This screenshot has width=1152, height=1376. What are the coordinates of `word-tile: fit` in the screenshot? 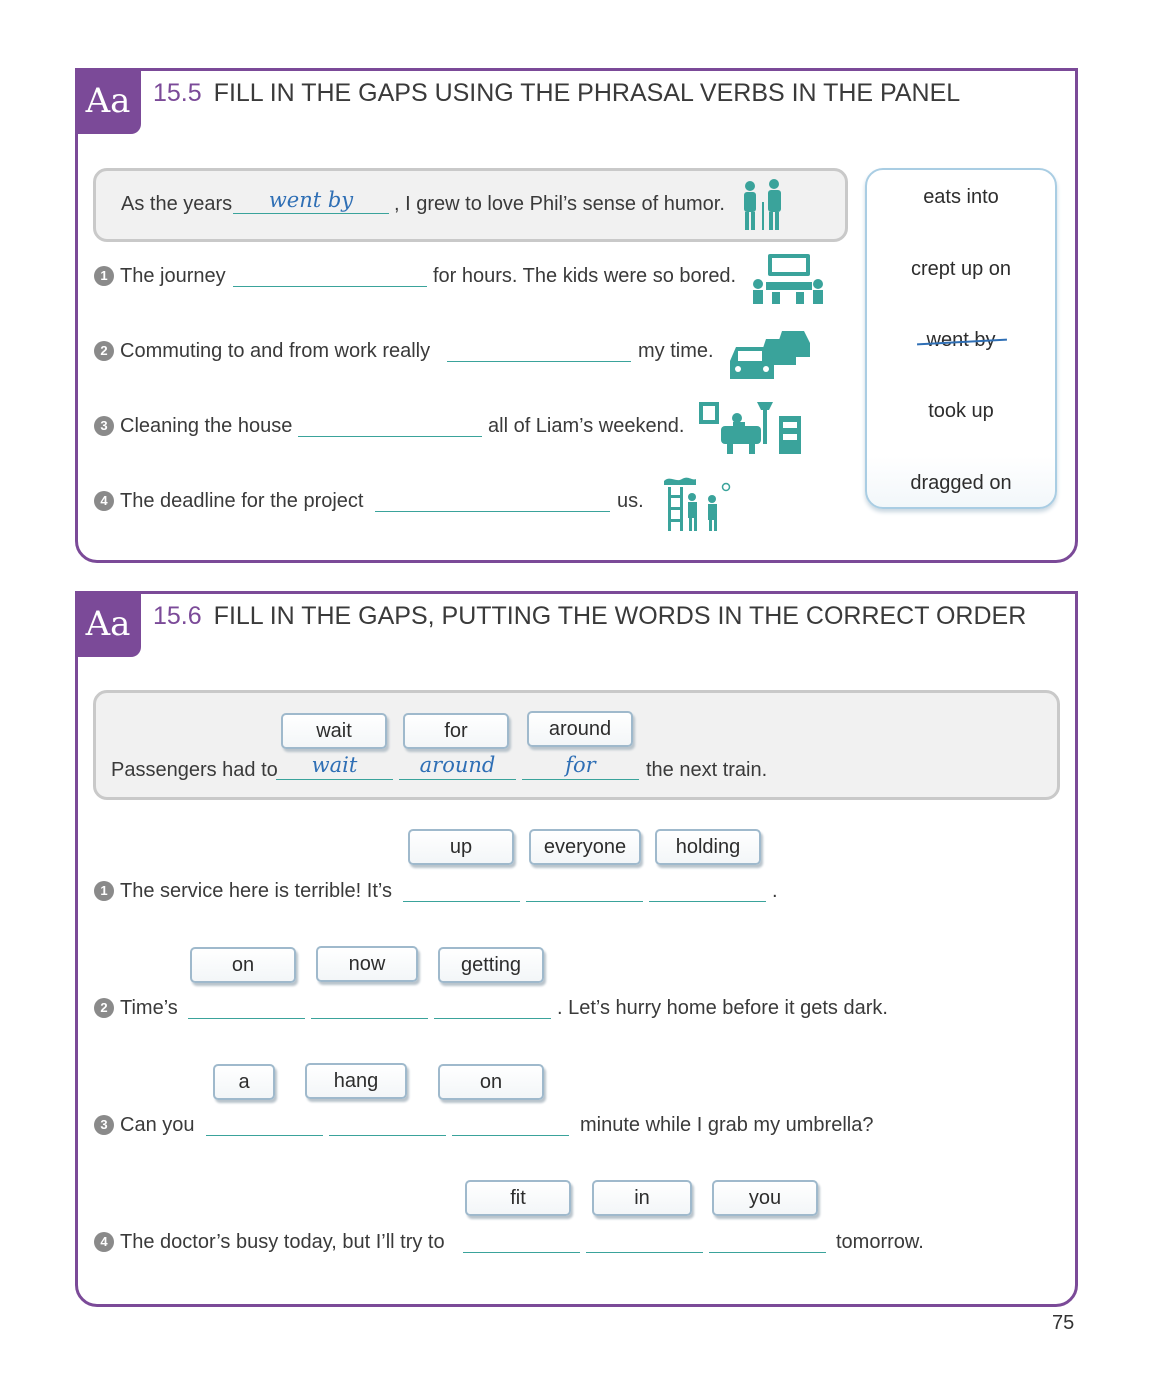 It's located at (518, 1198).